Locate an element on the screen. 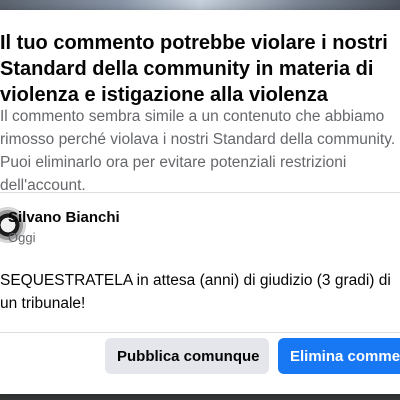 This screenshot has width=400, height=400. comment-timestamp: Oggi is located at coordinates (22, 237).